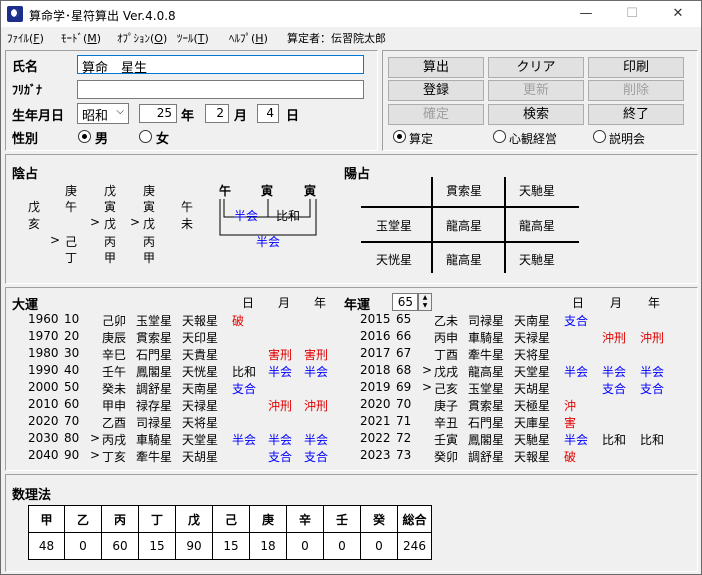  What do you see at coordinates (120, 519) in the screenshot?
I see `suri-header-cell: 丙` at bounding box center [120, 519].